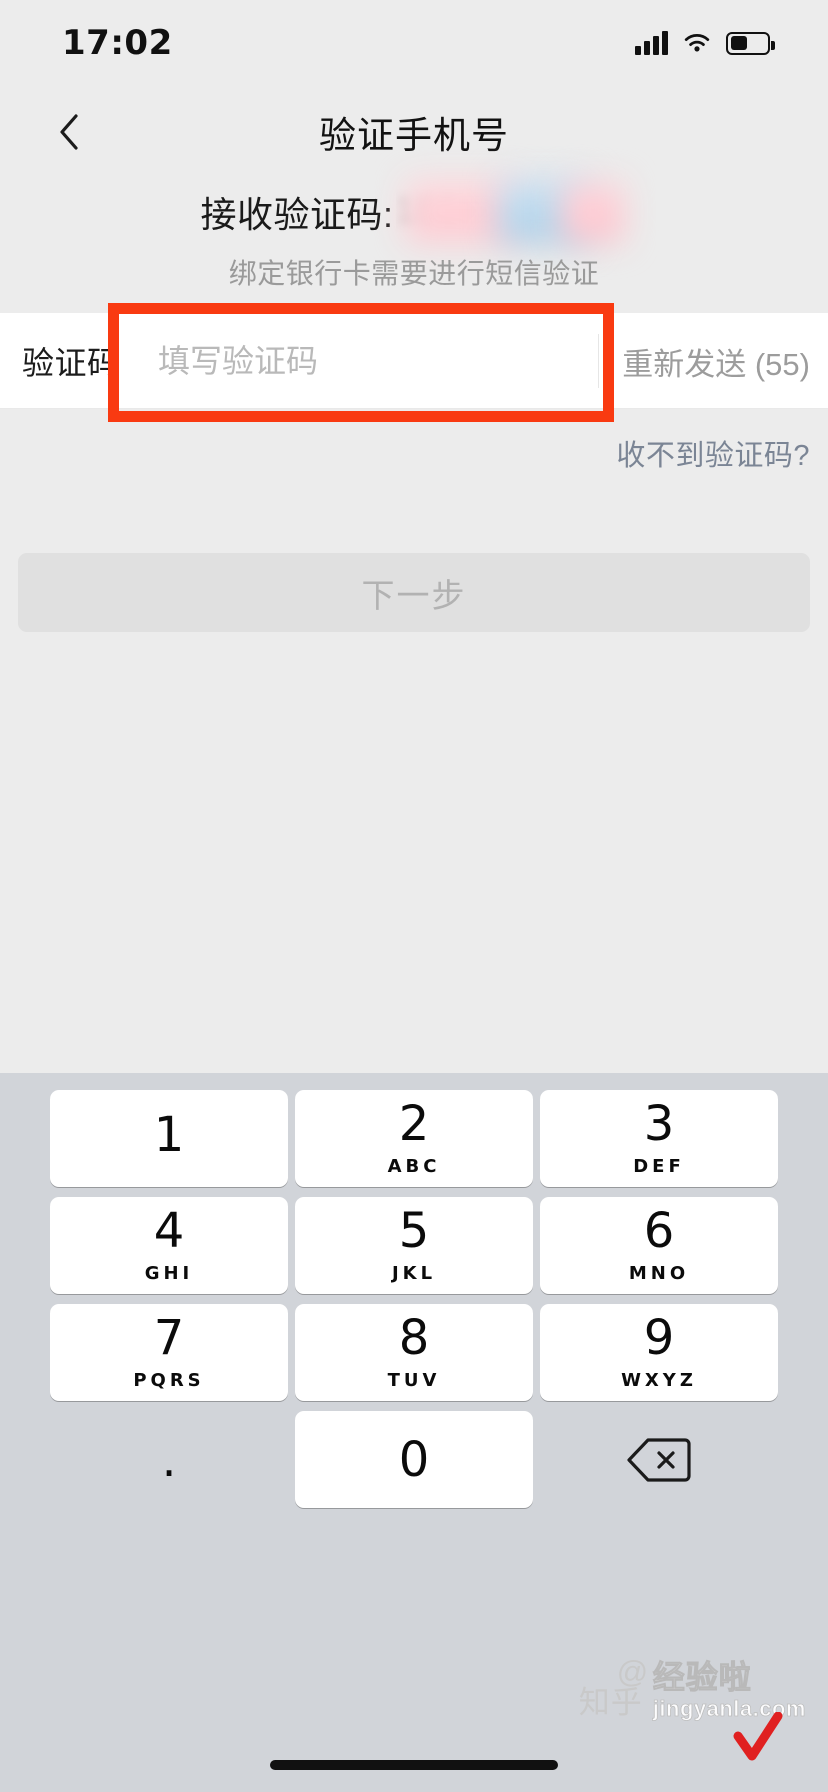 Image resolution: width=828 pixels, height=1792 pixels. I want to click on key-letters: WXYZ, so click(659, 1380).